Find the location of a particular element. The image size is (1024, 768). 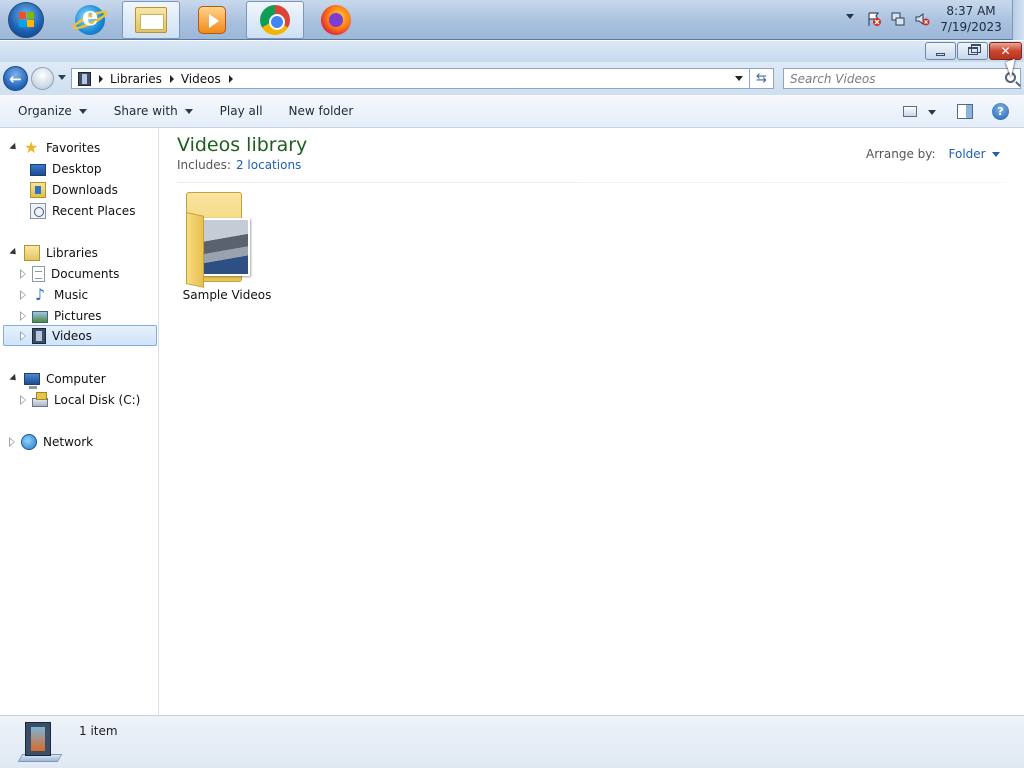

desktop-icon is located at coordinates (38, 169).